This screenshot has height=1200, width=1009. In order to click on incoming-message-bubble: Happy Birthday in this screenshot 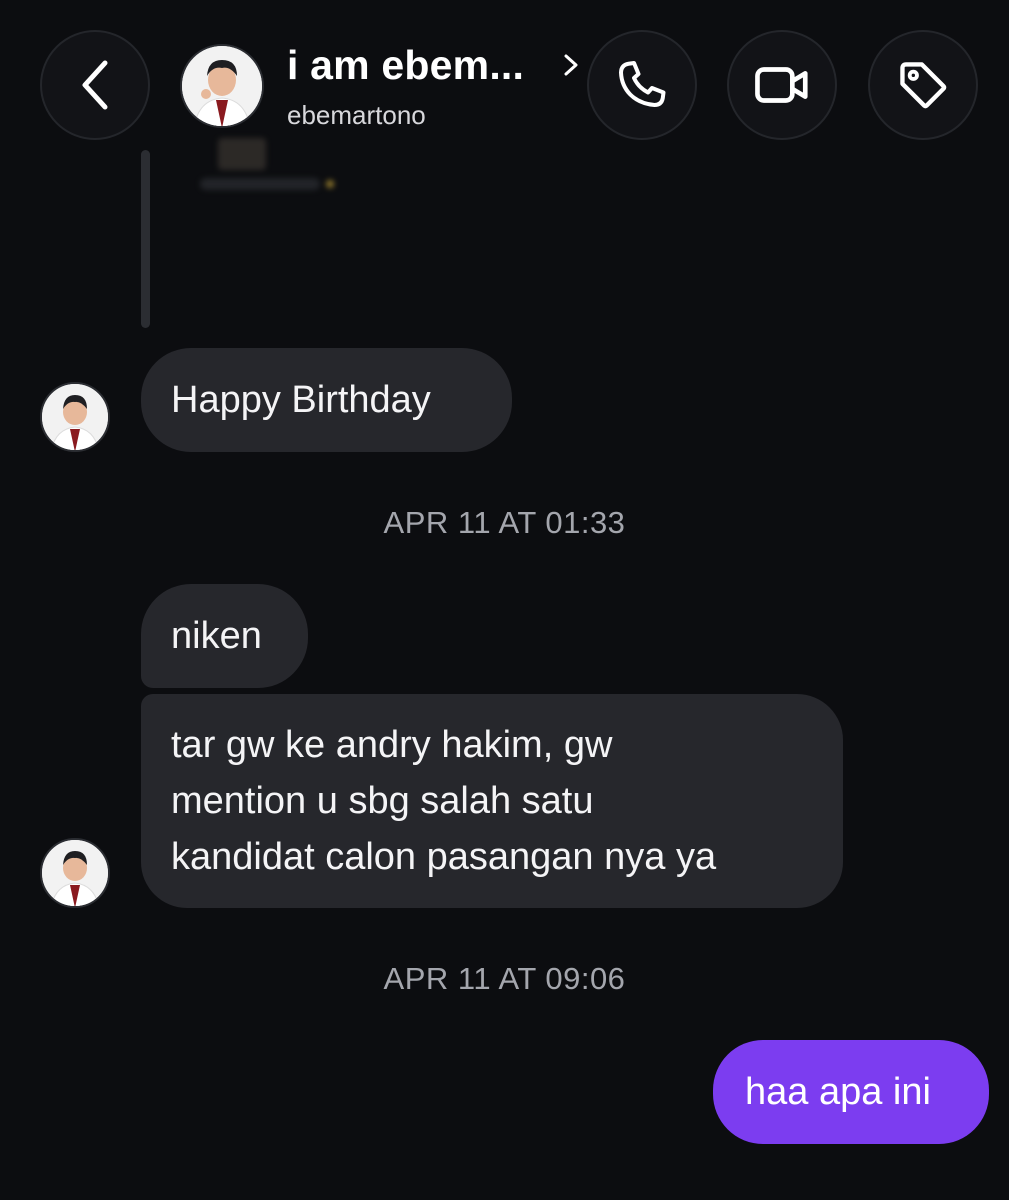, I will do `click(326, 400)`.